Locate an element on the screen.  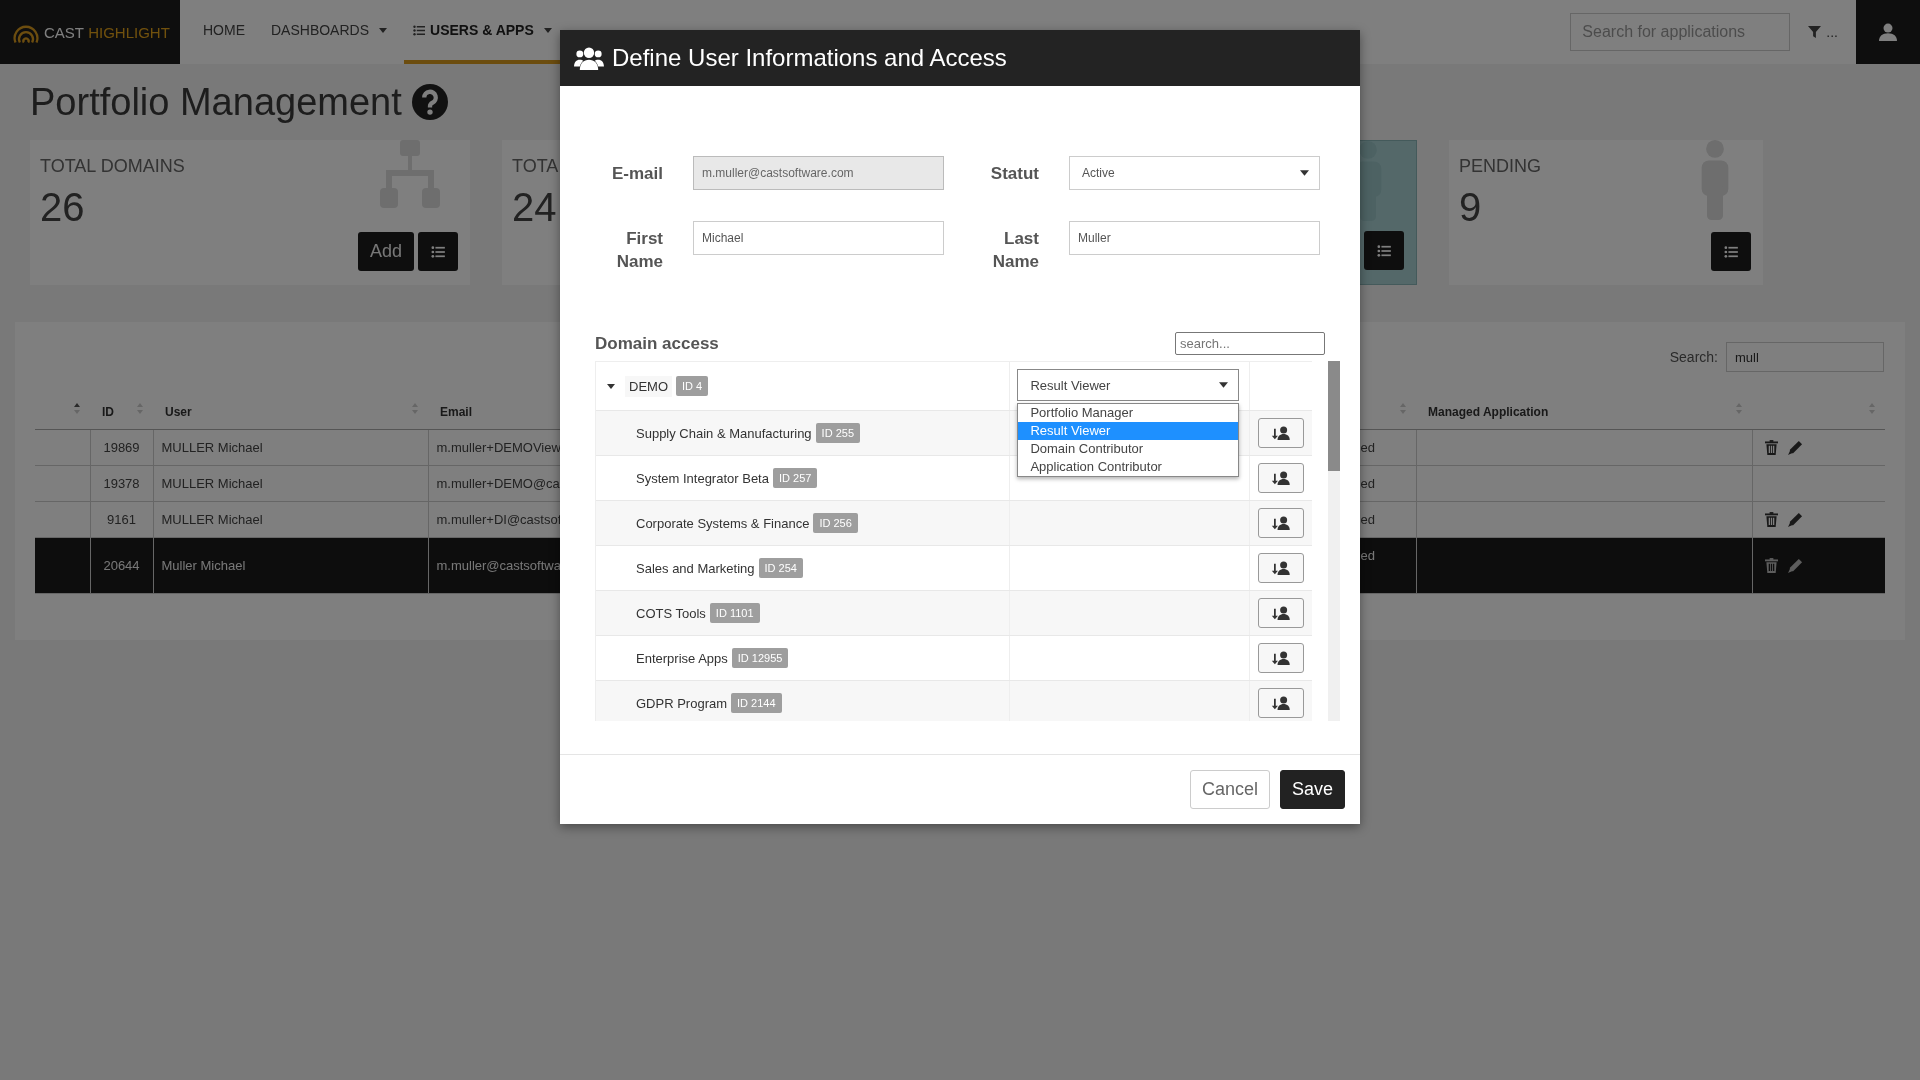
card-value: 26 is located at coordinates (62, 207).